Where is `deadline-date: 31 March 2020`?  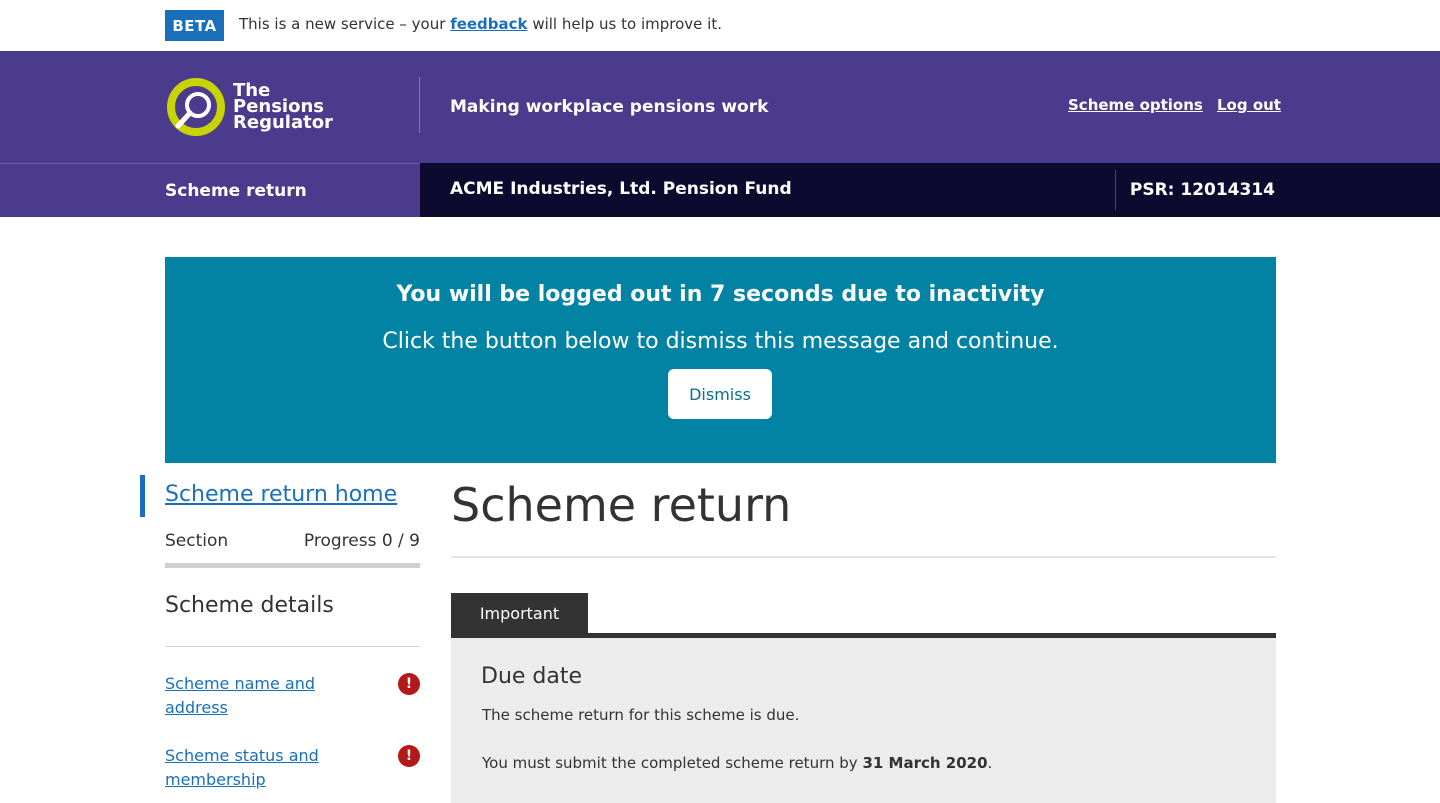 deadline-date: 31 March 2020 is located at coordinates (925, 763).